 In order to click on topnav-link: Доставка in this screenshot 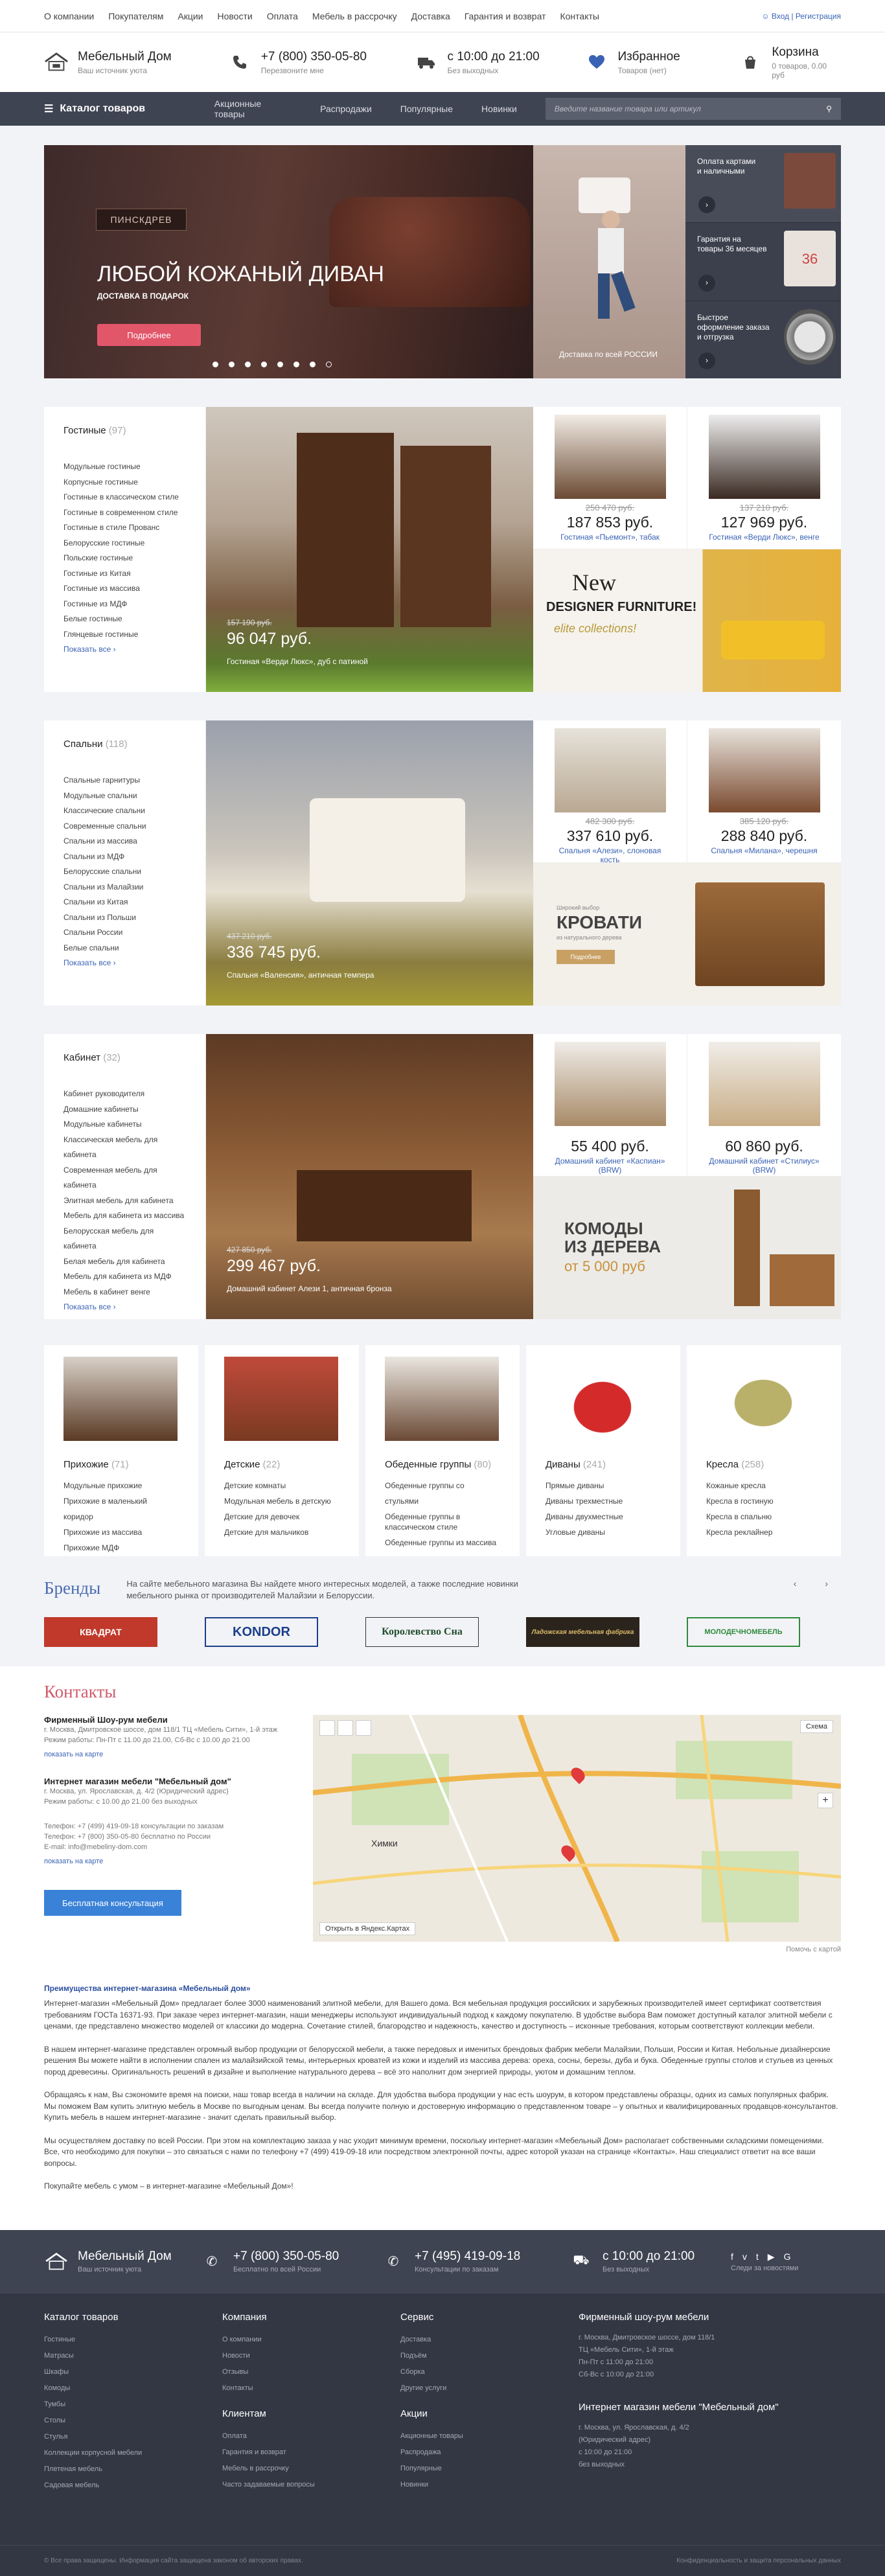, I will do `click(430, 16)`.